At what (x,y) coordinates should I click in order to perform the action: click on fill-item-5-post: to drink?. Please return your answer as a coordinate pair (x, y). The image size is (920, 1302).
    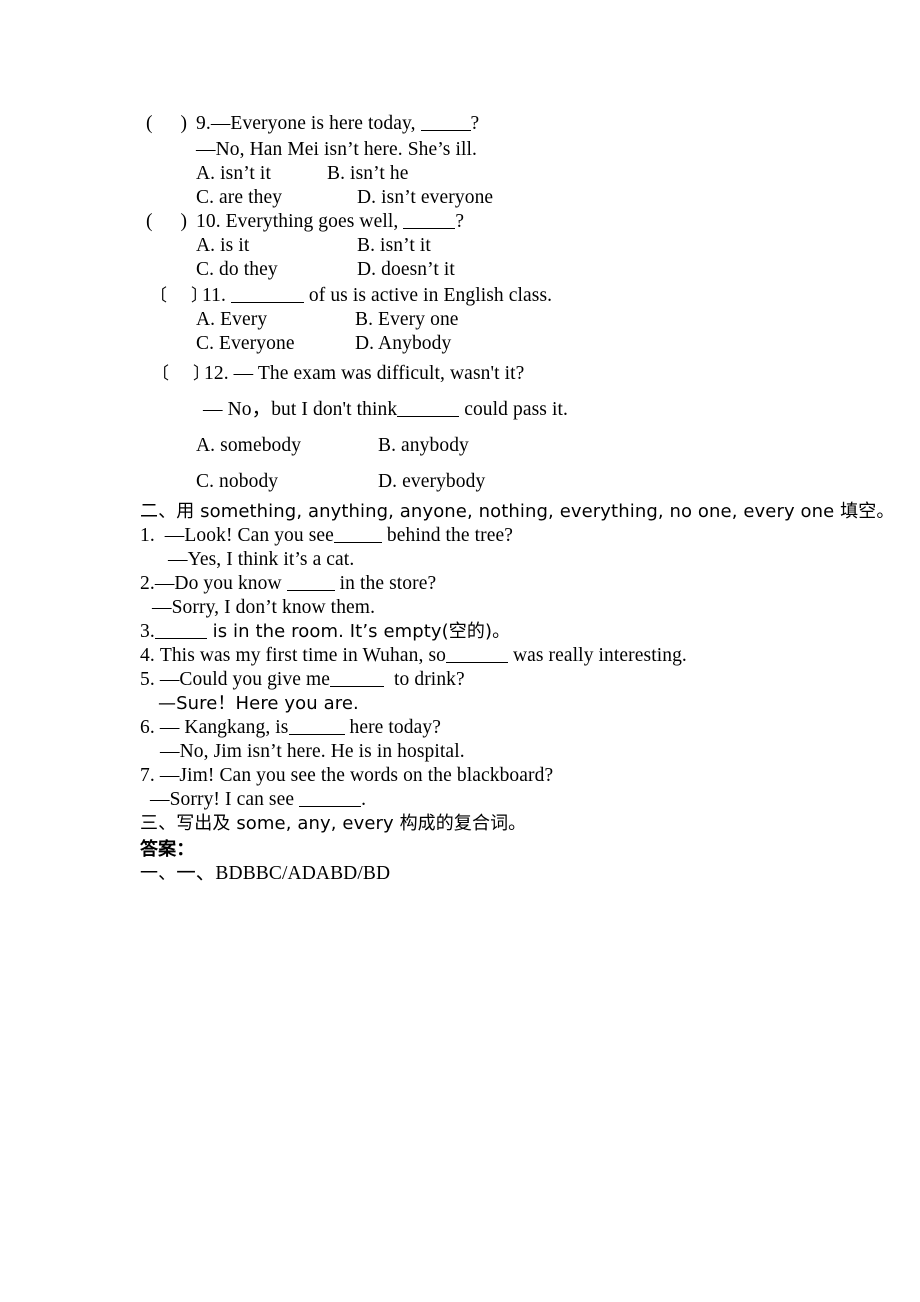
    Looking at the image, I should click on (424, 679).